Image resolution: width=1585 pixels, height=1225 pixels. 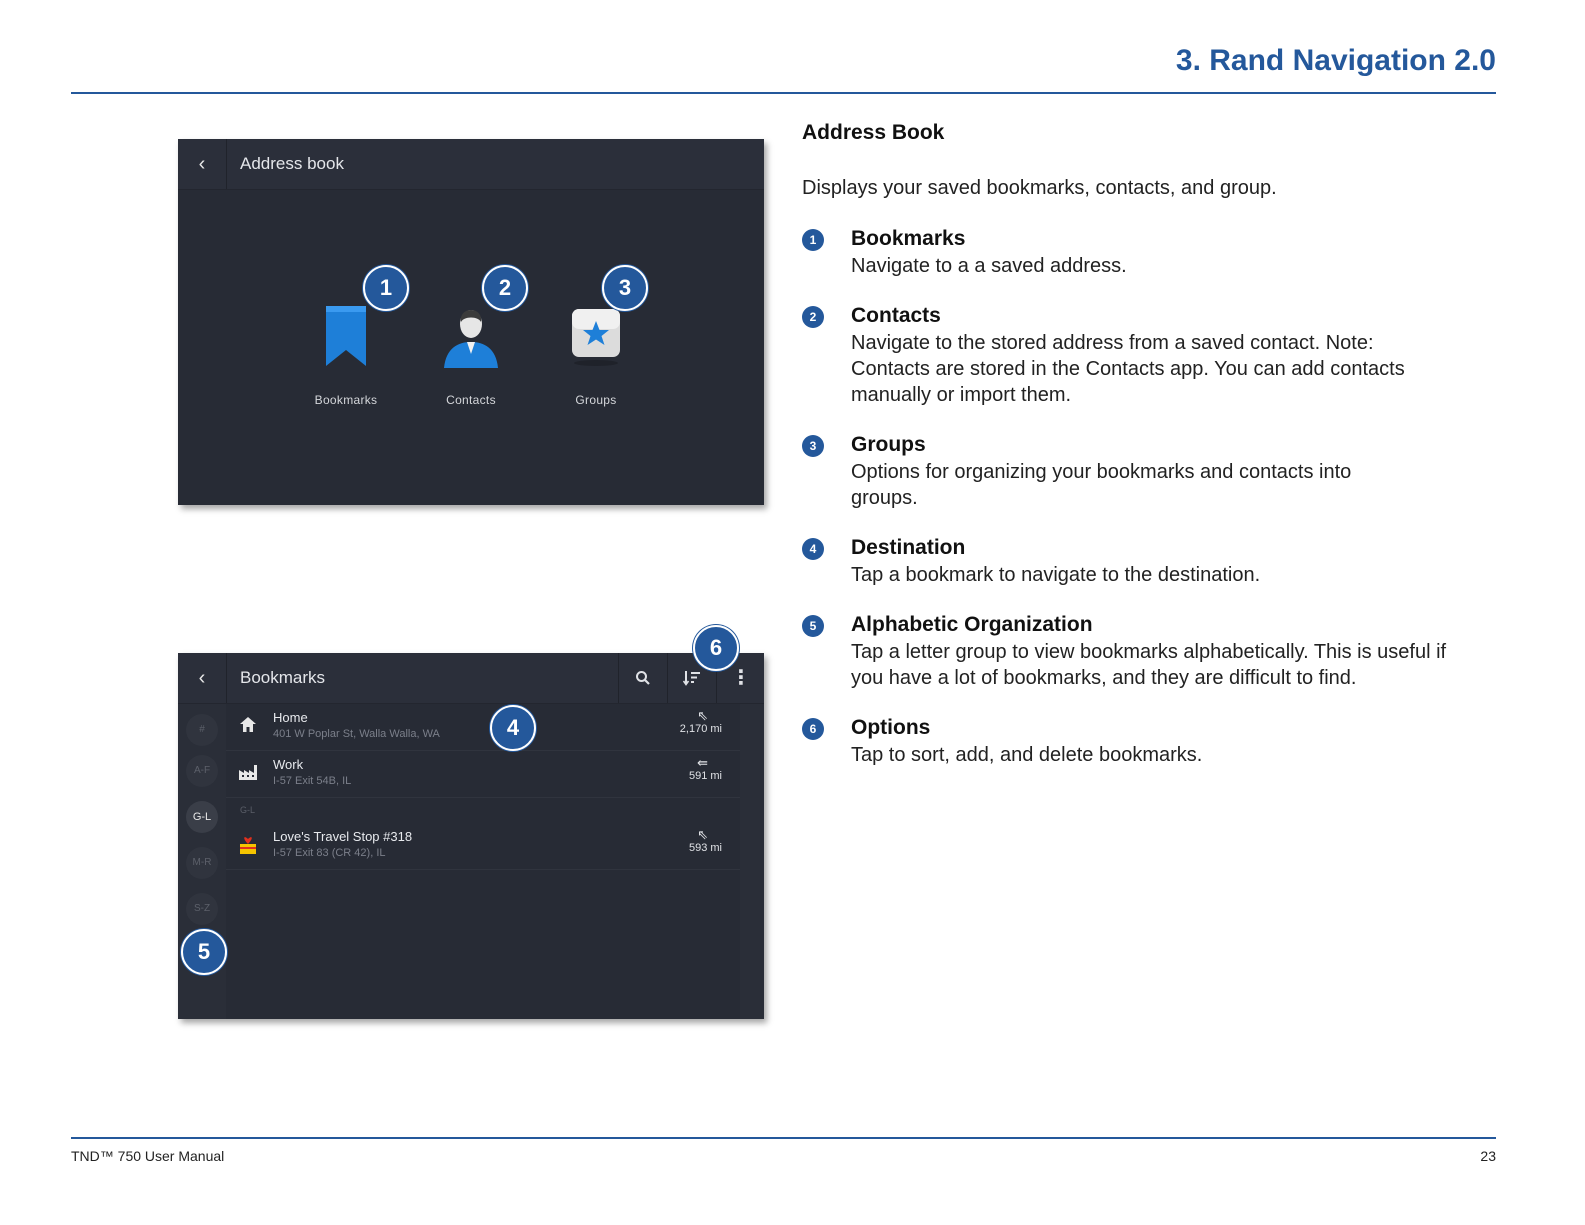 What do you see at coordinates (248, 773) in the screenshot?
I see `factory-icon` at bounding box center [248, 773].